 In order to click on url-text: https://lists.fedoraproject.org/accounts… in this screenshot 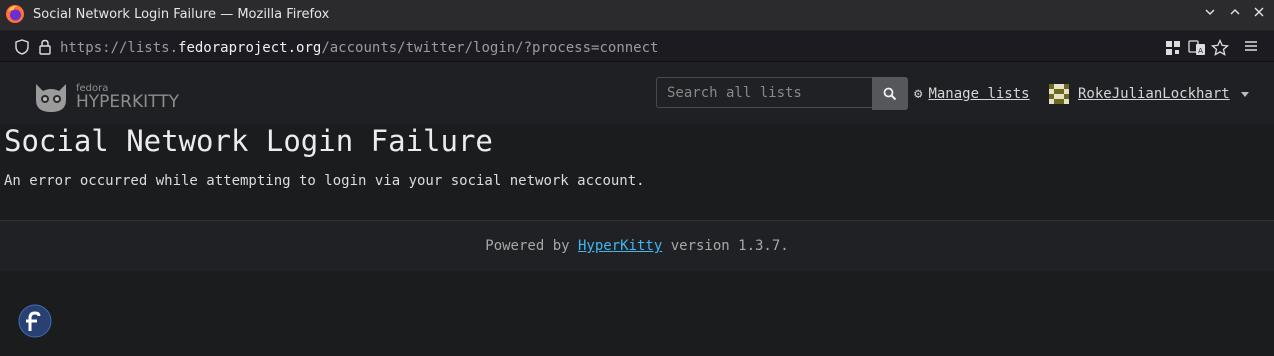, I will do `click(359, 48)`.